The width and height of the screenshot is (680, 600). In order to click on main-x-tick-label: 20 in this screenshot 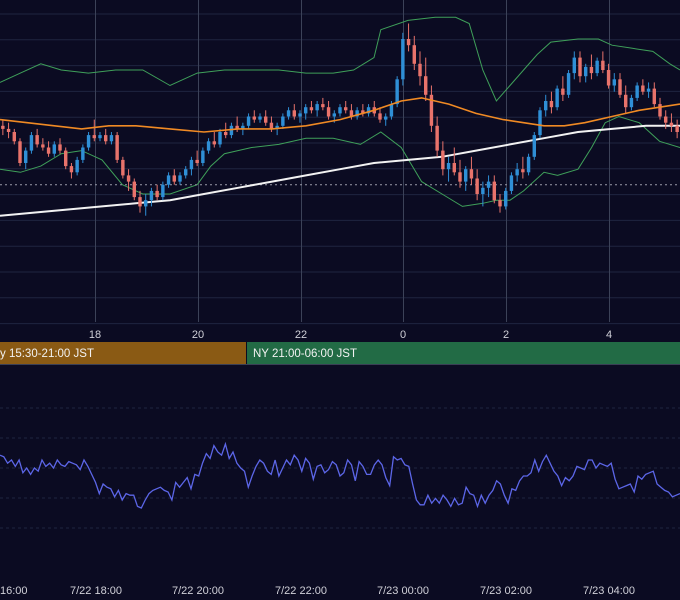, I will do `click(198, 335)`.